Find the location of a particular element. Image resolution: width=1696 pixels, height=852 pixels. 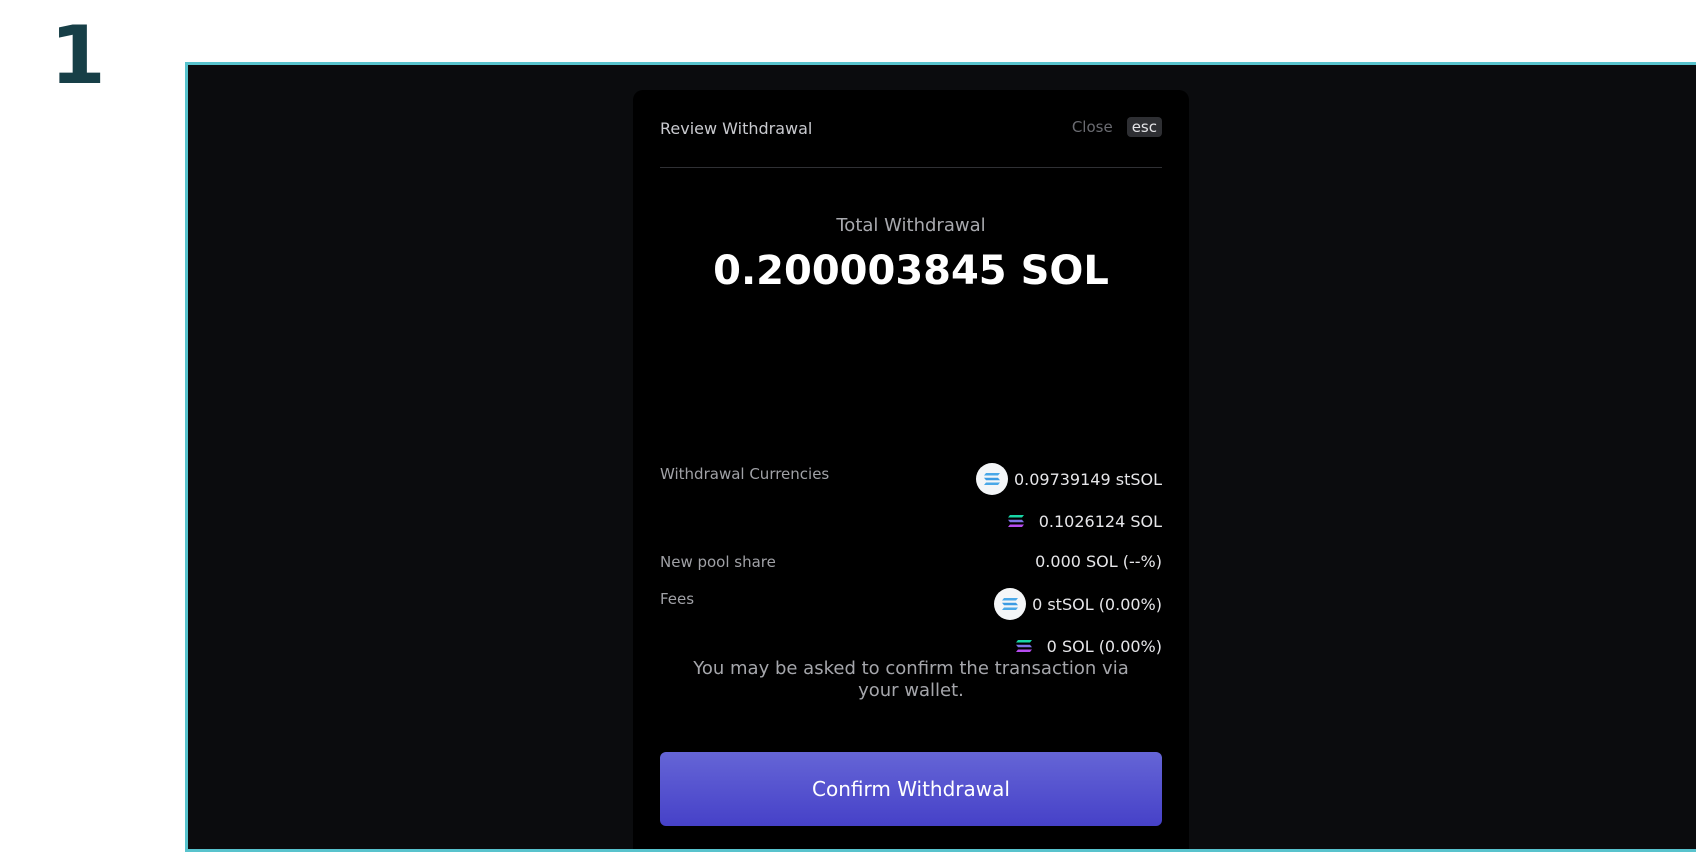

modal-title: Review Withdrawal is located at coordinates (736, 128).